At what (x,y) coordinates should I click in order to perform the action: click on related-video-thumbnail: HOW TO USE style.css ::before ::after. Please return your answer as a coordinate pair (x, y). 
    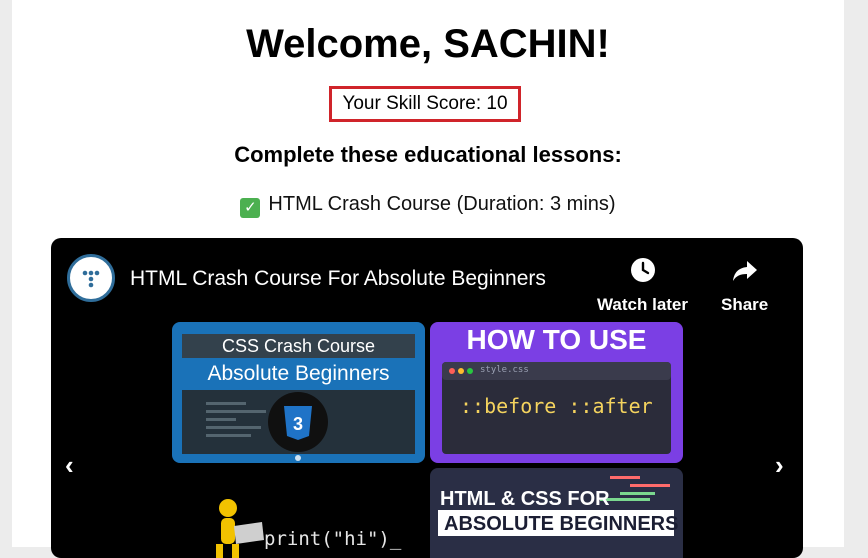
    Looking at the image, I should click on (556, 392).